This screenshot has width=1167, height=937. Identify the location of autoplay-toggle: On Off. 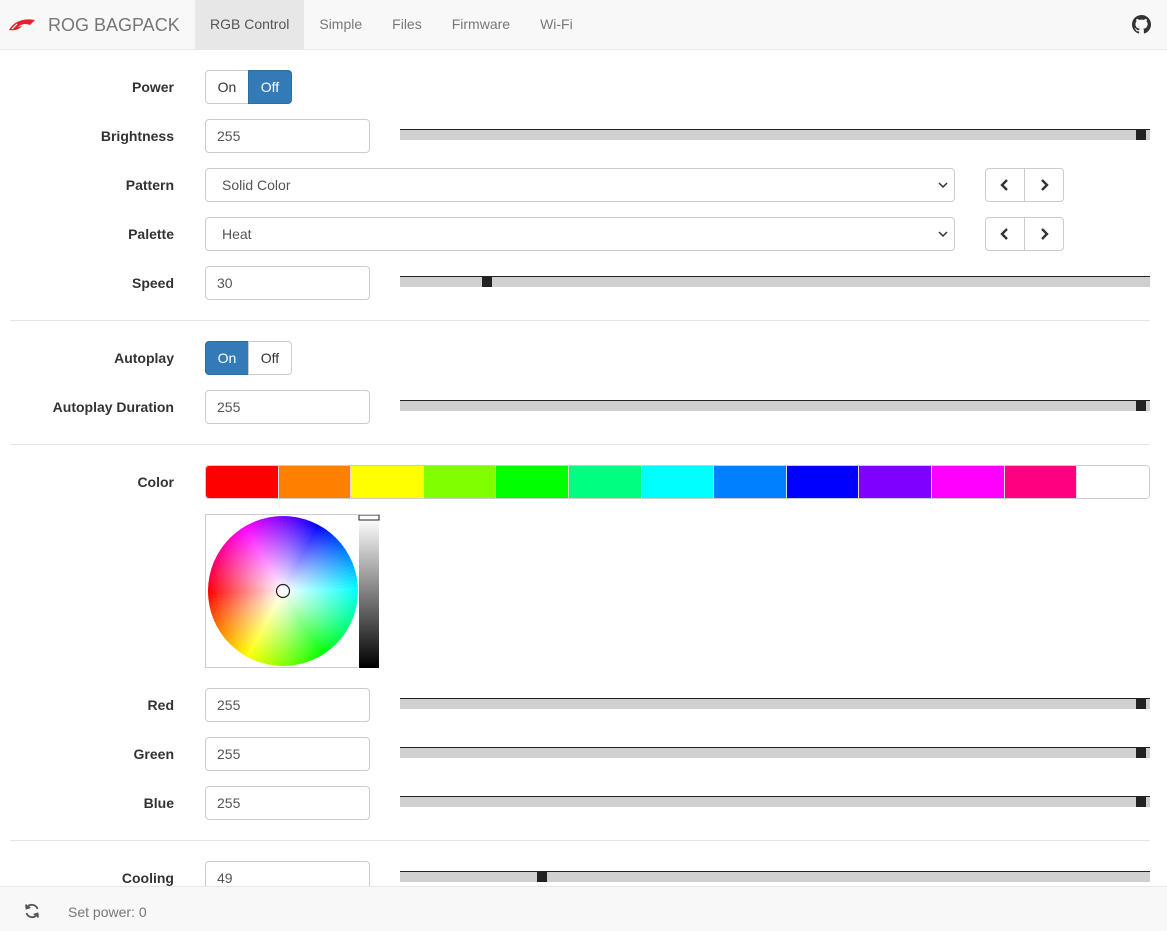
(248, 358).